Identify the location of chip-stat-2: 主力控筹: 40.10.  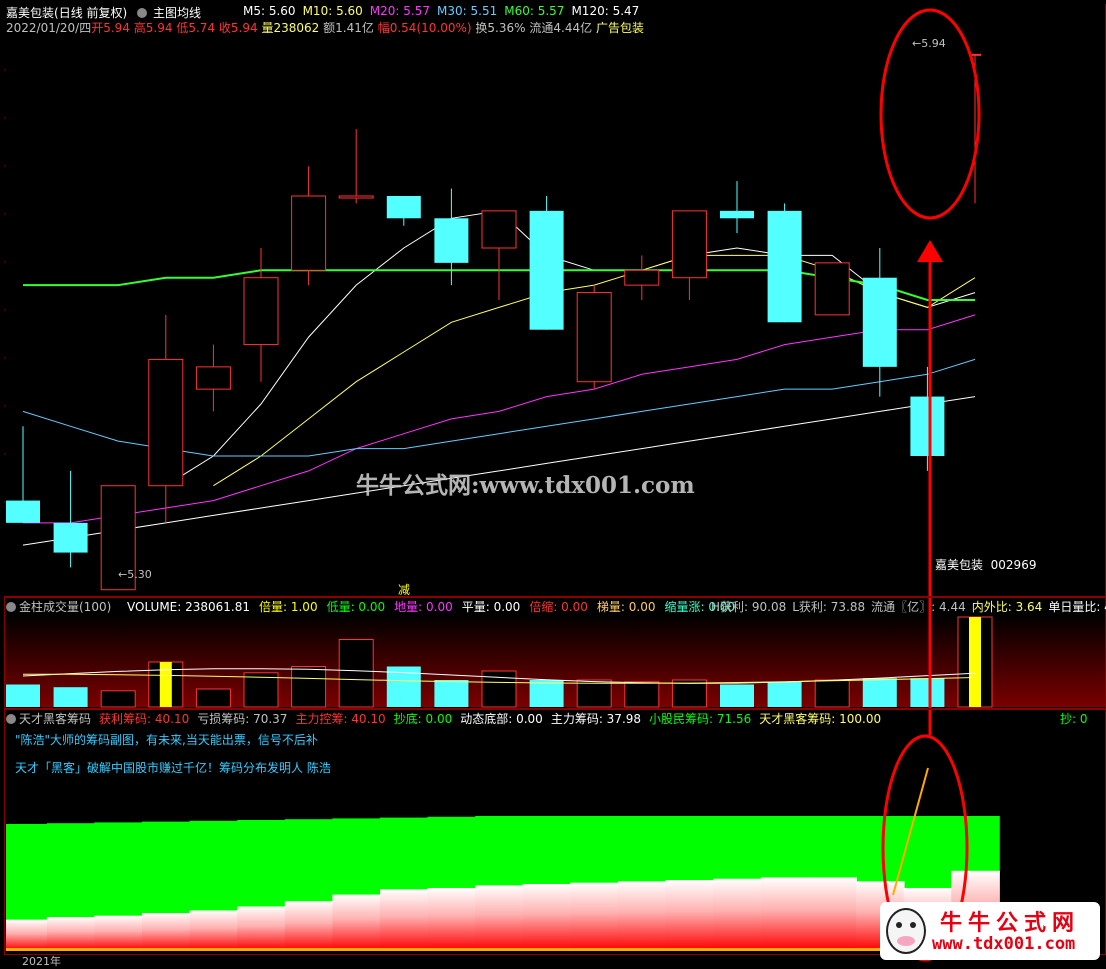
(340, 719).